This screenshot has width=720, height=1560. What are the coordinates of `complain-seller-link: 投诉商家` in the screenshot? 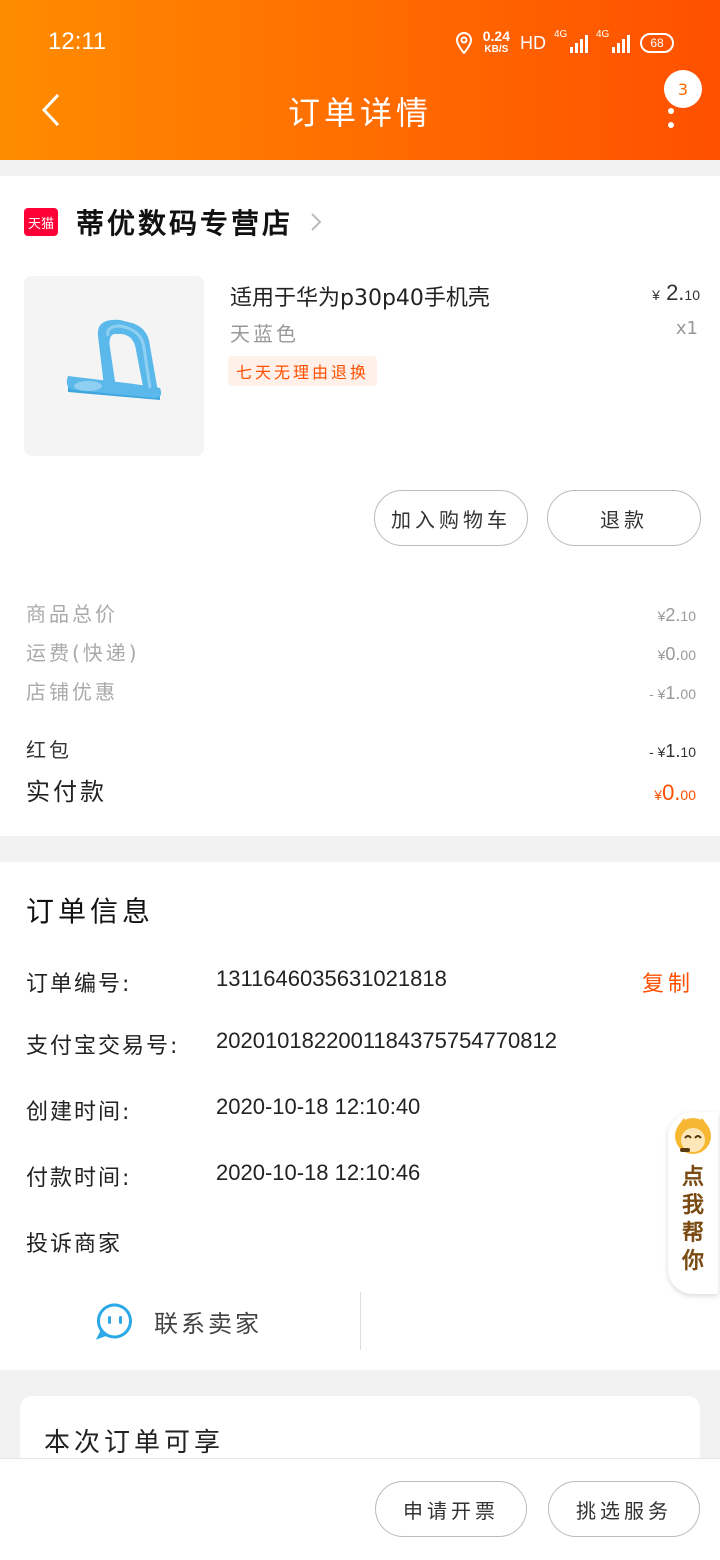 It's located at (74, 1242).